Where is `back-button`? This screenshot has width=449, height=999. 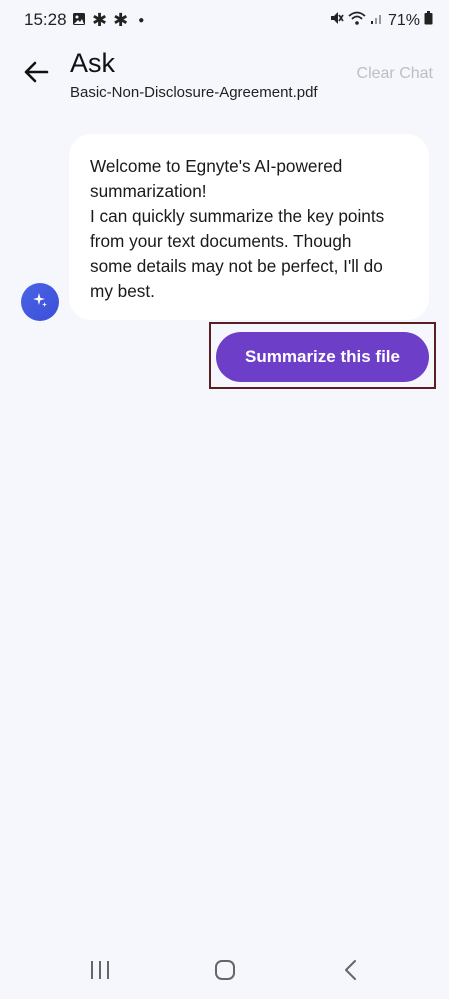
back-button is located at coordinates (36, 74).